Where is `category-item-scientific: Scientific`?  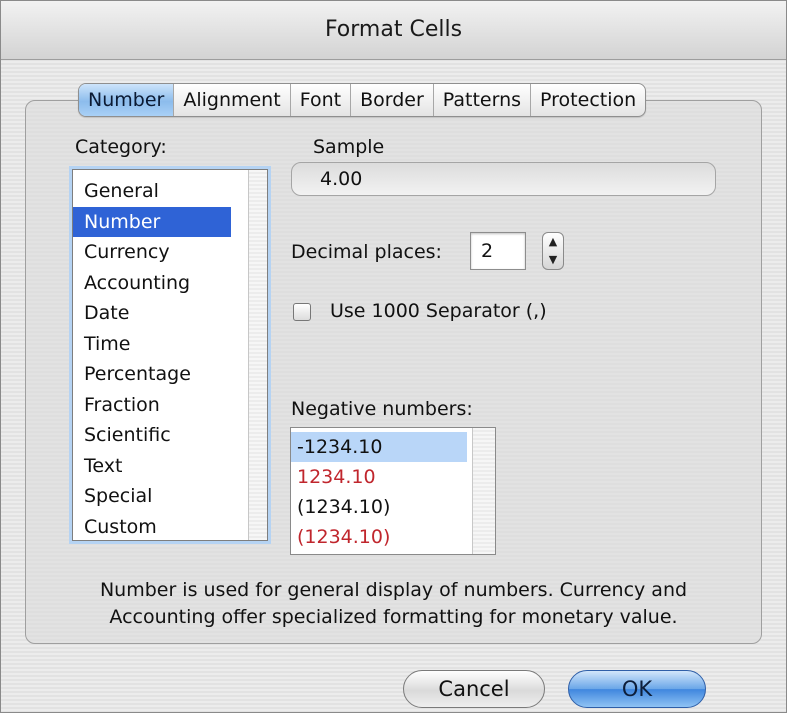
category-item-scientific: Scientific is located at coordinates (152, 435).